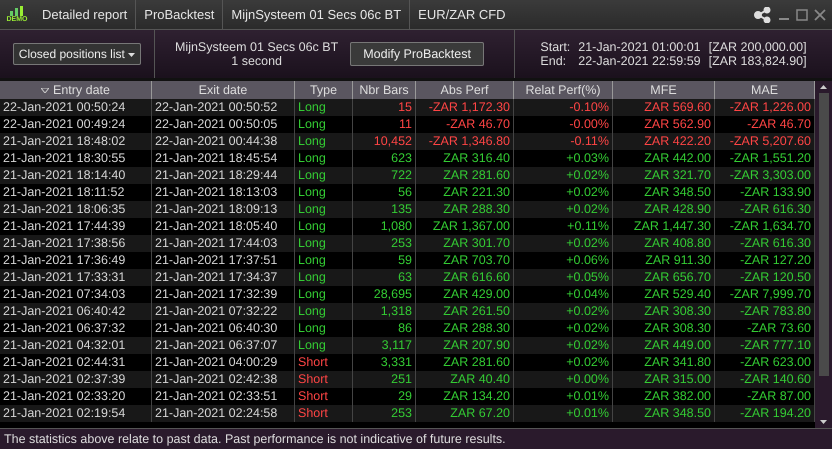  What do you see at coordinates (763, 14) in the screenshot?
I see `share-icon` at bounding box center [763, 14].